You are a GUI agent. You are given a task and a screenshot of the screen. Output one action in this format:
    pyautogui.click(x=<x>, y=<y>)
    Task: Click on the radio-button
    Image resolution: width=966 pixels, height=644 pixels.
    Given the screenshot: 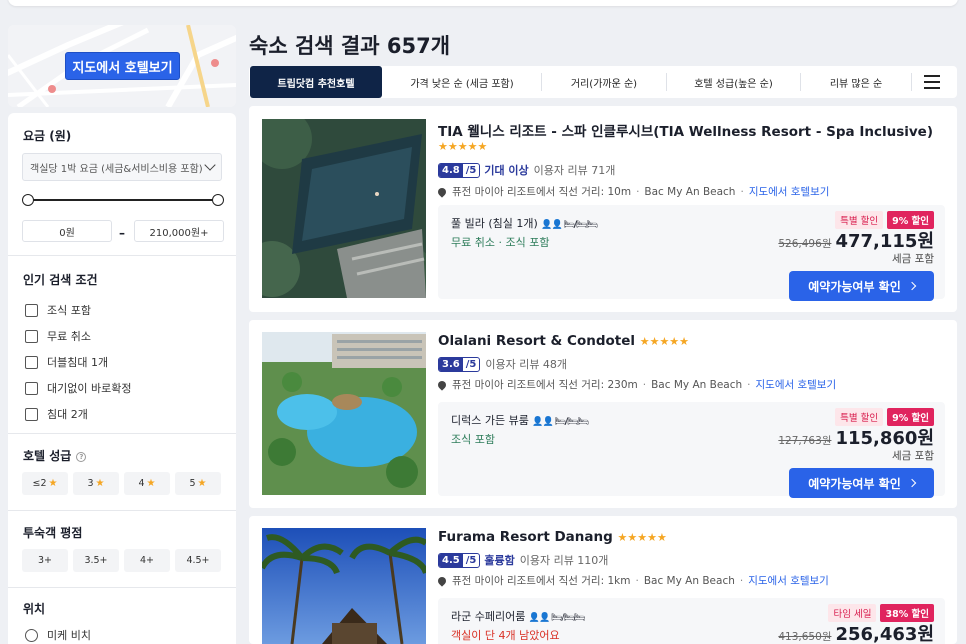 What is the action you would take?
    pyautogui.click(x=31, y=635)
    